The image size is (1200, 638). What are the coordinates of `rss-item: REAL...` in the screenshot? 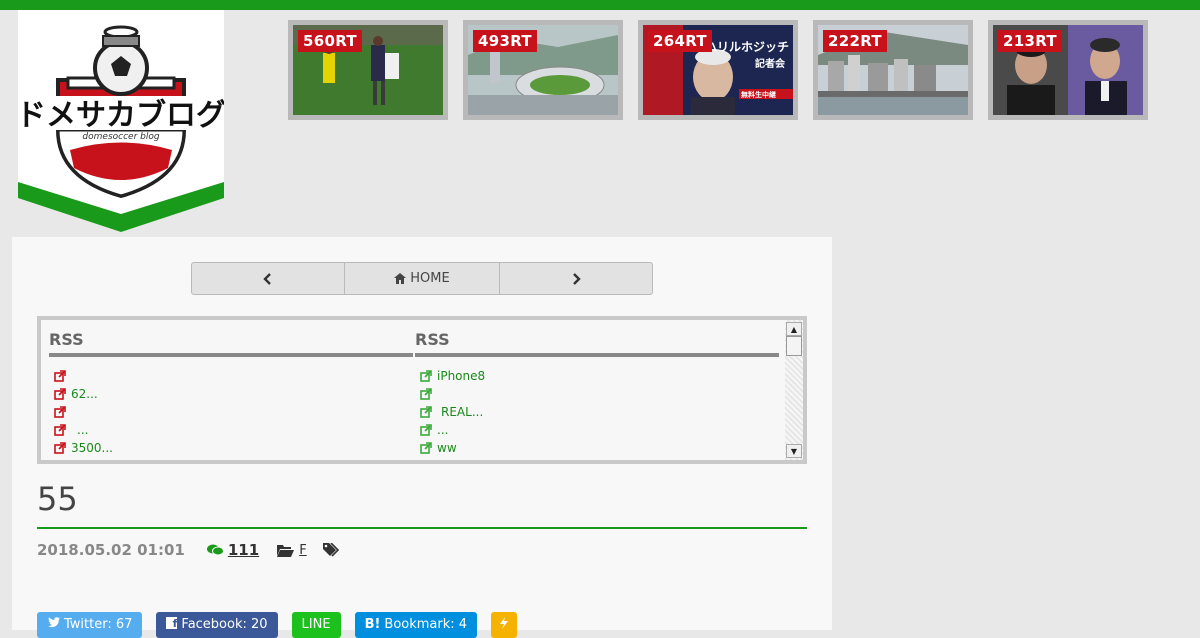 It's located at (597, 412).